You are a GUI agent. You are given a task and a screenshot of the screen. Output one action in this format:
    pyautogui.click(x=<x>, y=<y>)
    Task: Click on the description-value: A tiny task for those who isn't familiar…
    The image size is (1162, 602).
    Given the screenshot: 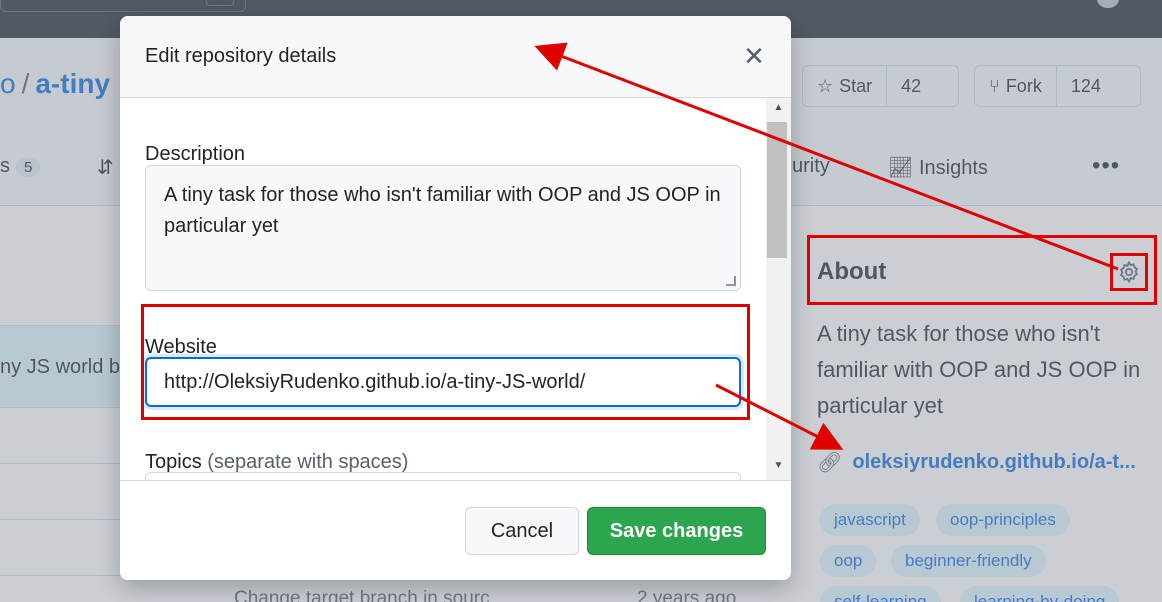 What is the action you would take?
    pyautogui.click(x=442, y=210)
    